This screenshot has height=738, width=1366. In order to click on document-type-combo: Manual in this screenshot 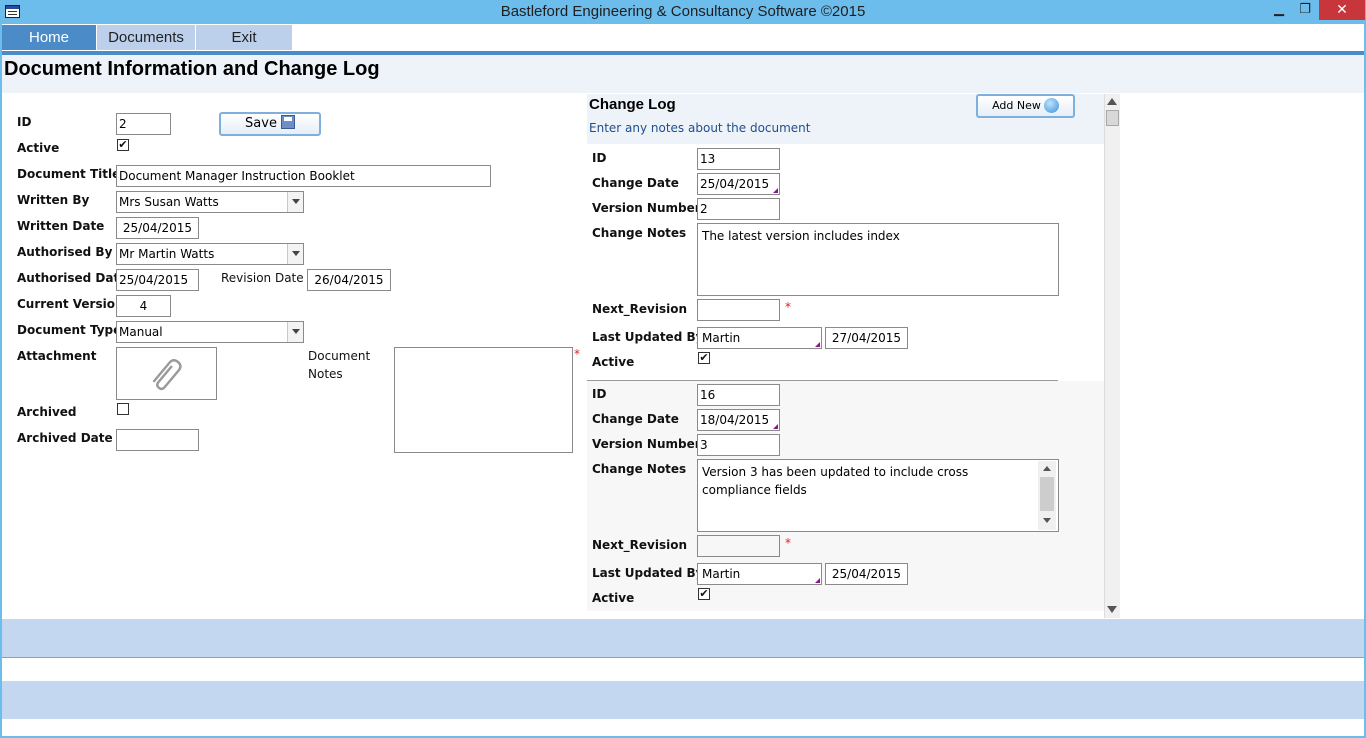, I will do `click(210, 332)`.